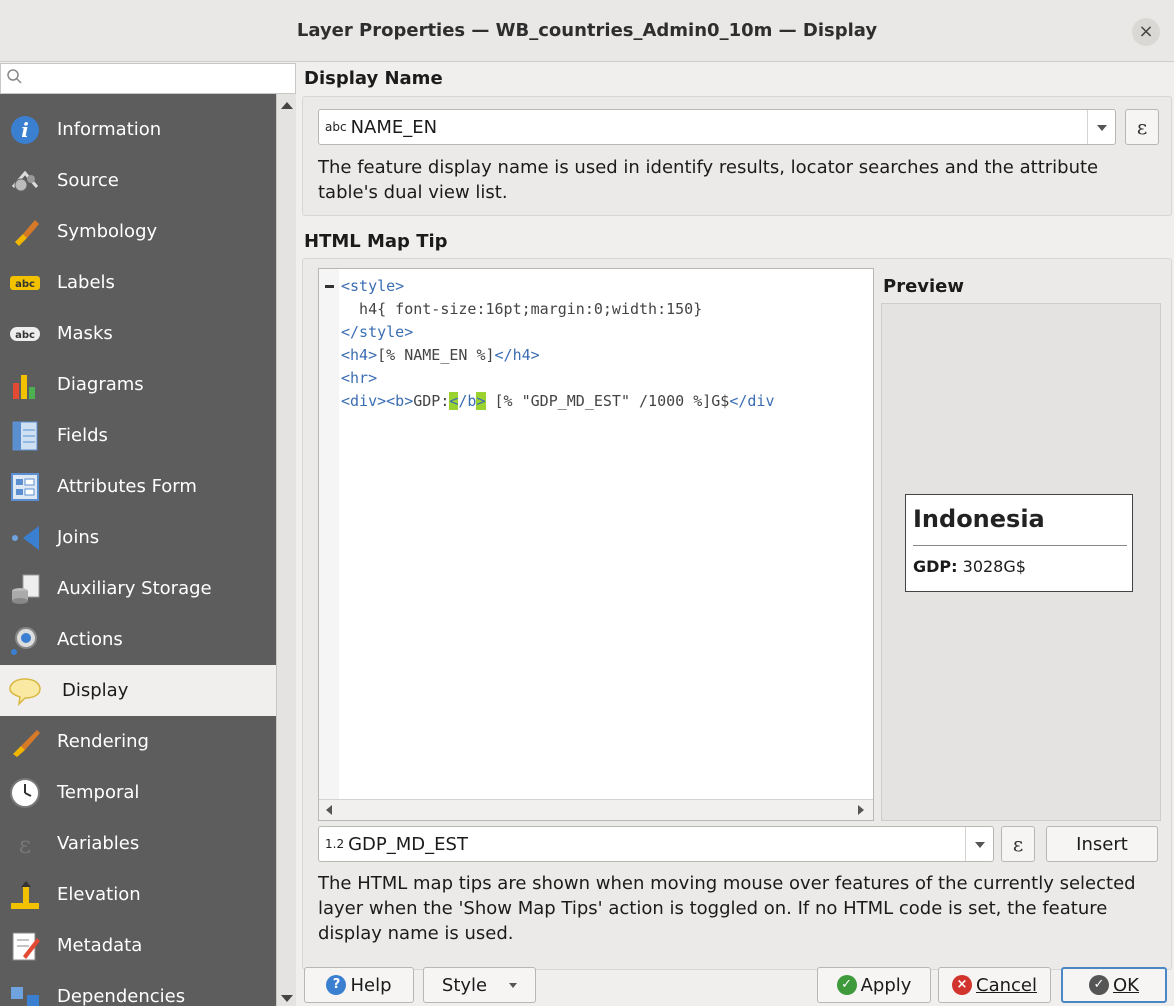 The height and width of the screenshot is (1006, 1174). I want to click on sidebar-item-labels: abc Labels, so click(138, 282).